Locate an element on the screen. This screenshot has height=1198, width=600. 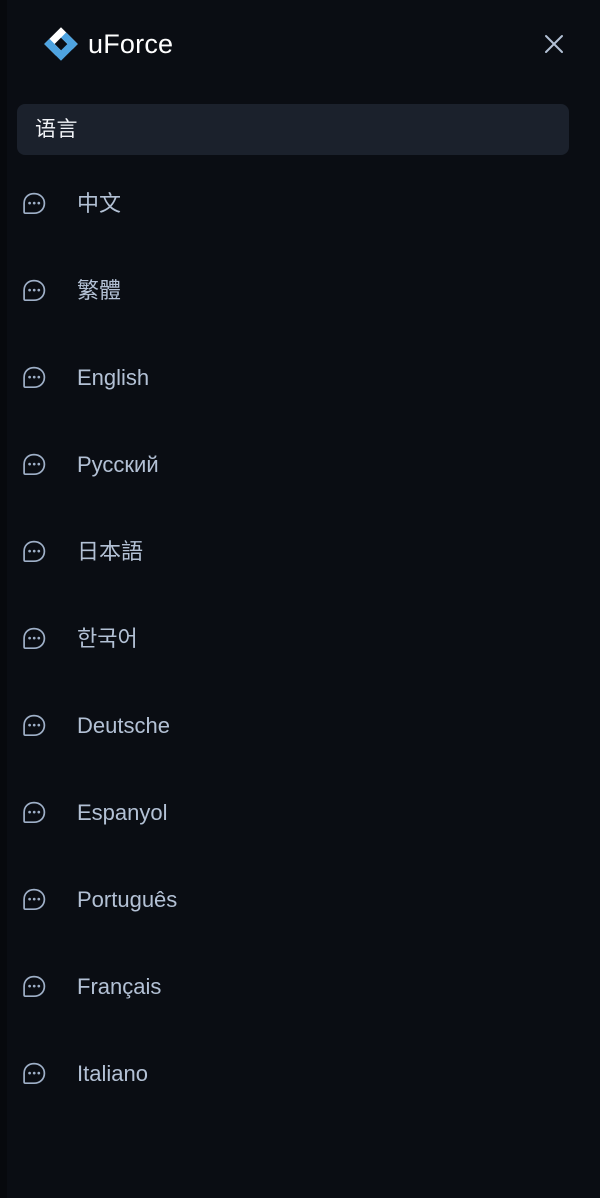
close-icon is located at coordinates (554, 44).